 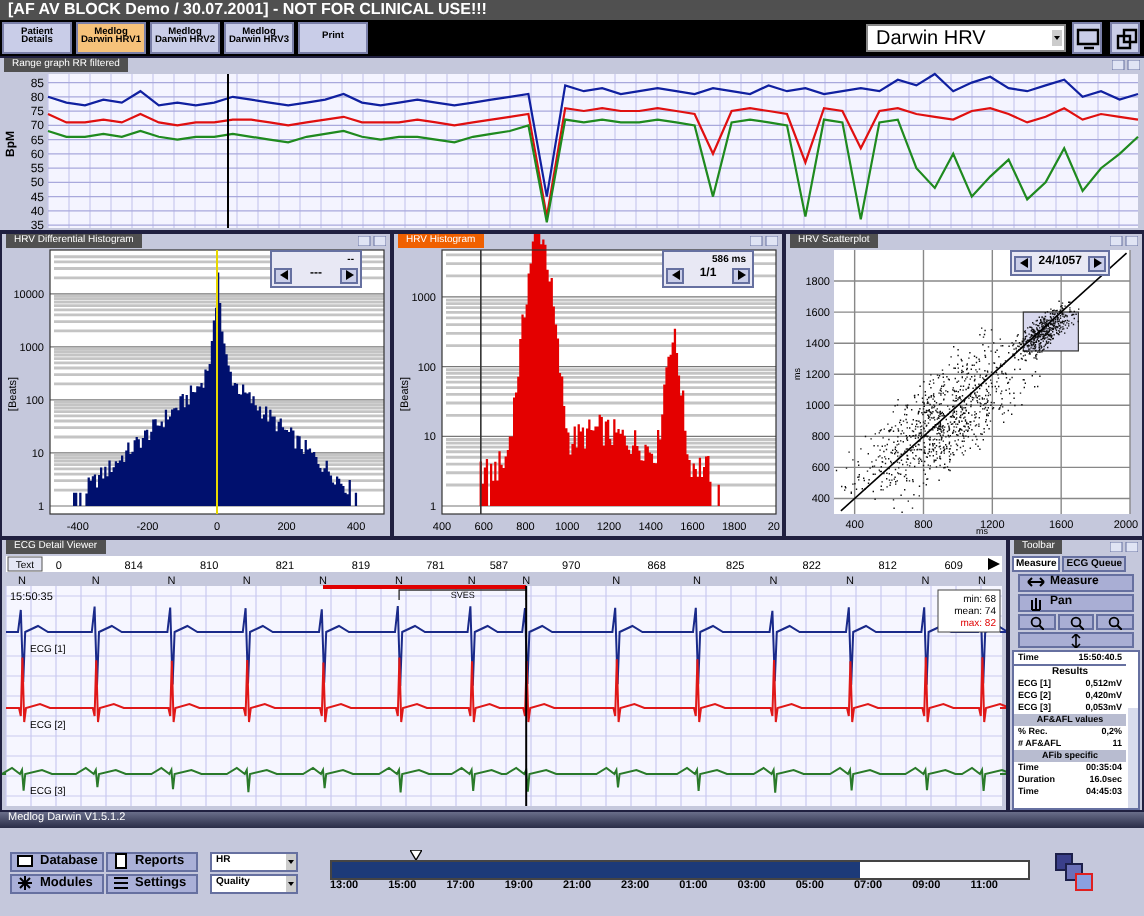 What do you see at coordinates (969, 611) in the screenshot?
I see `stats-box` at bounding box center [969, 611].